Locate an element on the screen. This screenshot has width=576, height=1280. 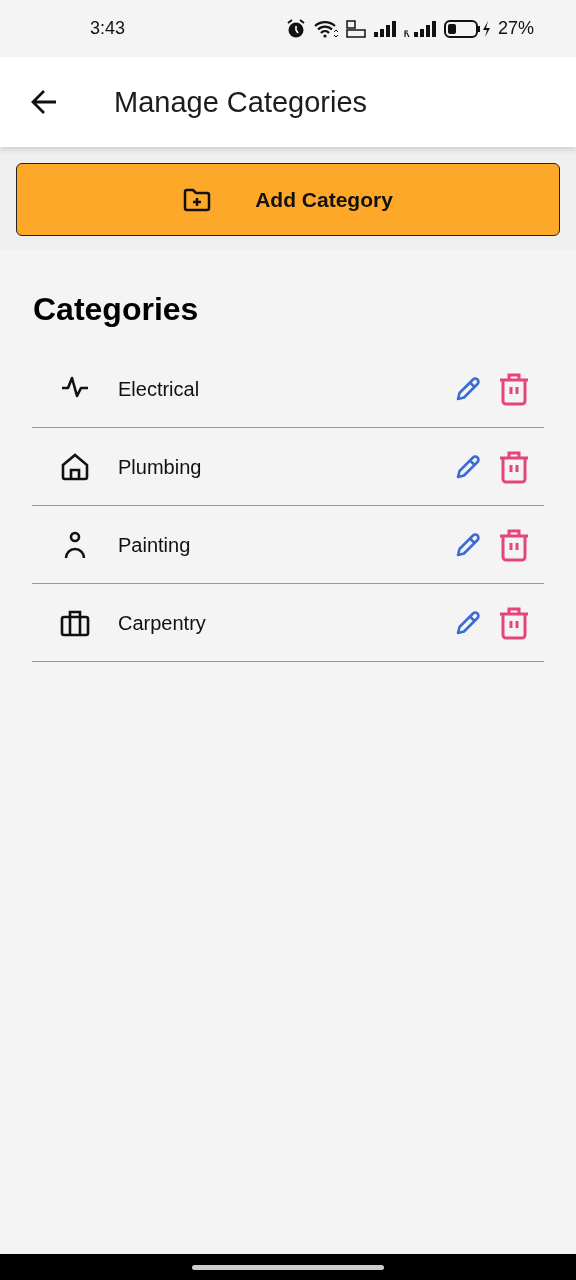
folder-plus-icon is located at coordinates (197, 199).